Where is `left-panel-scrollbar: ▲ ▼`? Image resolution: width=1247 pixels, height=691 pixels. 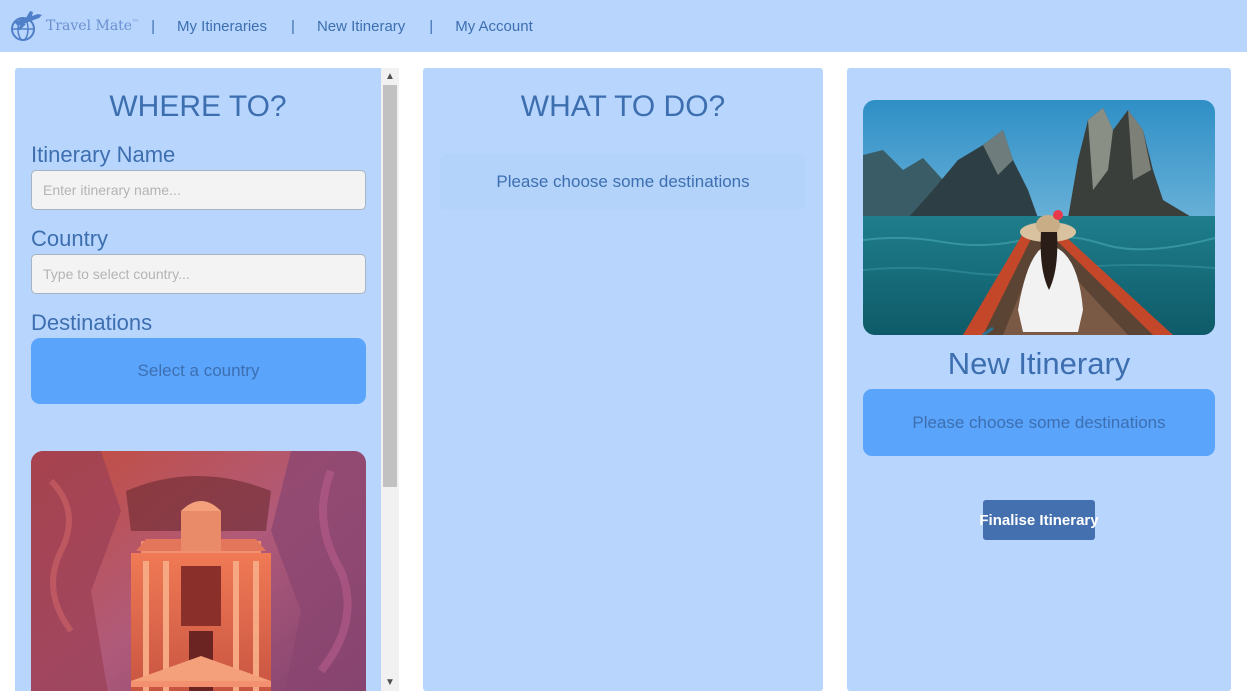
left-panel-scrollbar: ▲ ▼ is located at coordinates (390, 379).